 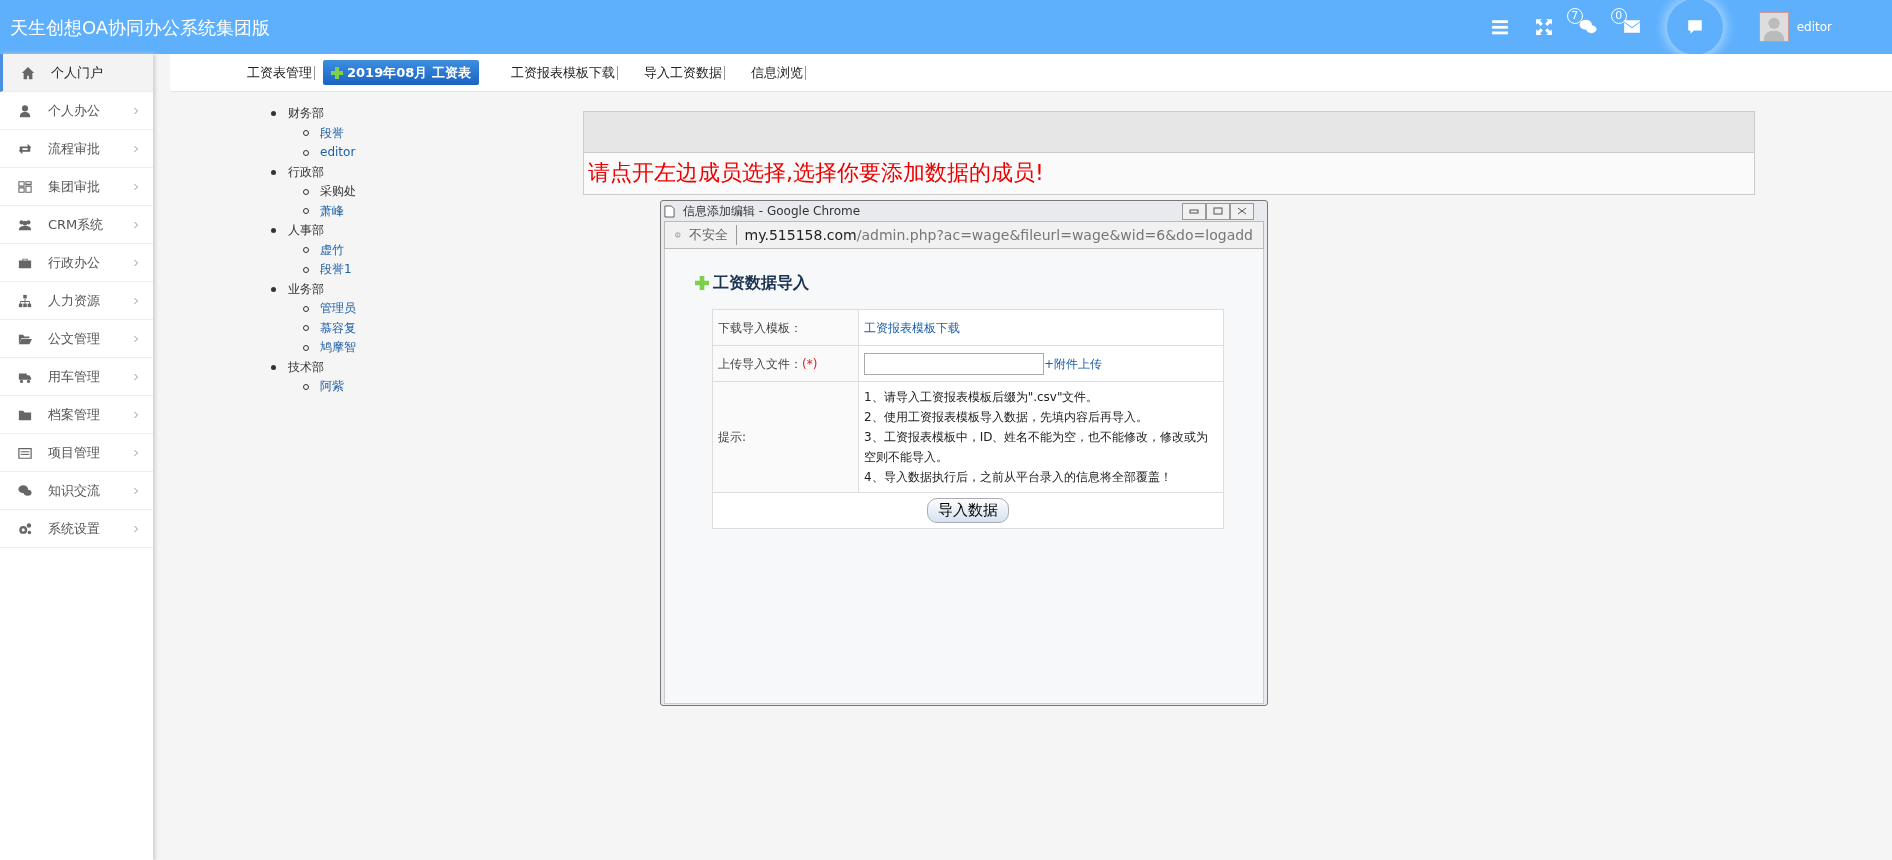 What do you see at coordinates (785, 437) in the screenshot?
I see `form-label: 提示:` at bounding box center [785, 437].